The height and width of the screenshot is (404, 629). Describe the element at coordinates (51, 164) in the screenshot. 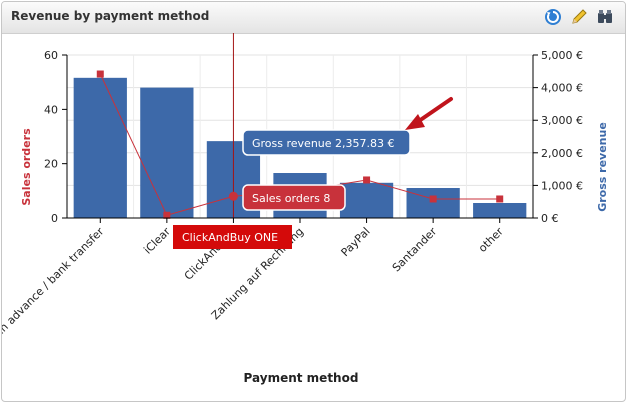

I see `left-tick-label: 20` at that location.